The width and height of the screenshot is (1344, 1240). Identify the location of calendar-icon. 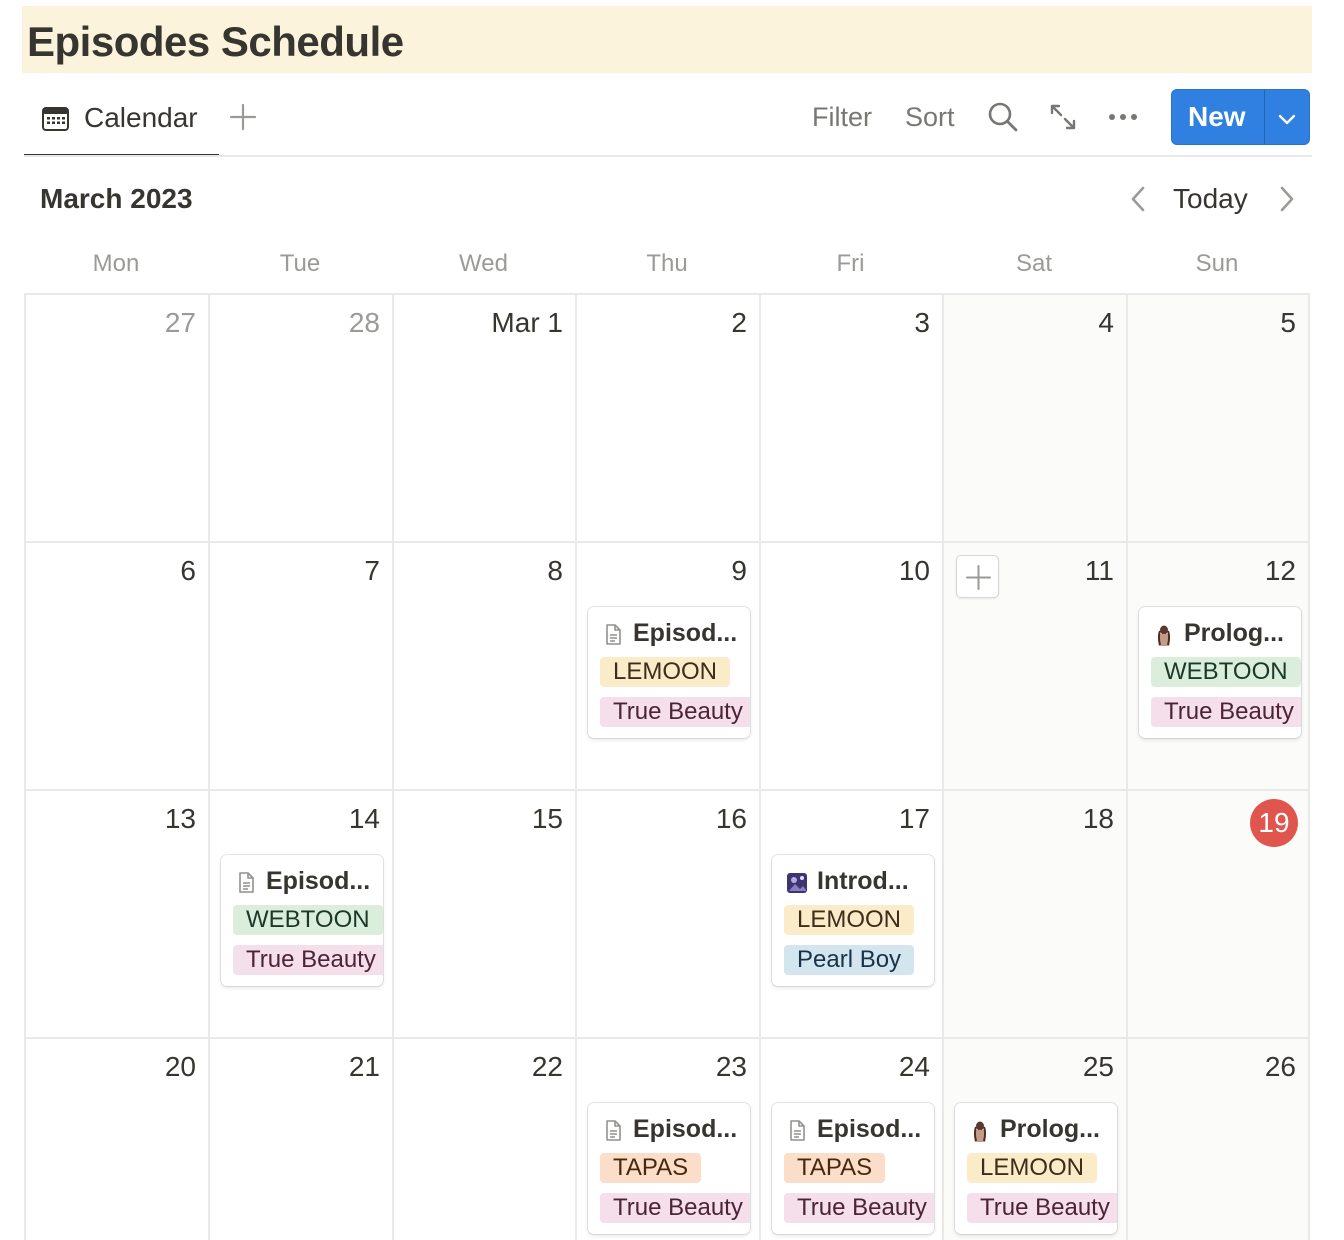
(55, 119).